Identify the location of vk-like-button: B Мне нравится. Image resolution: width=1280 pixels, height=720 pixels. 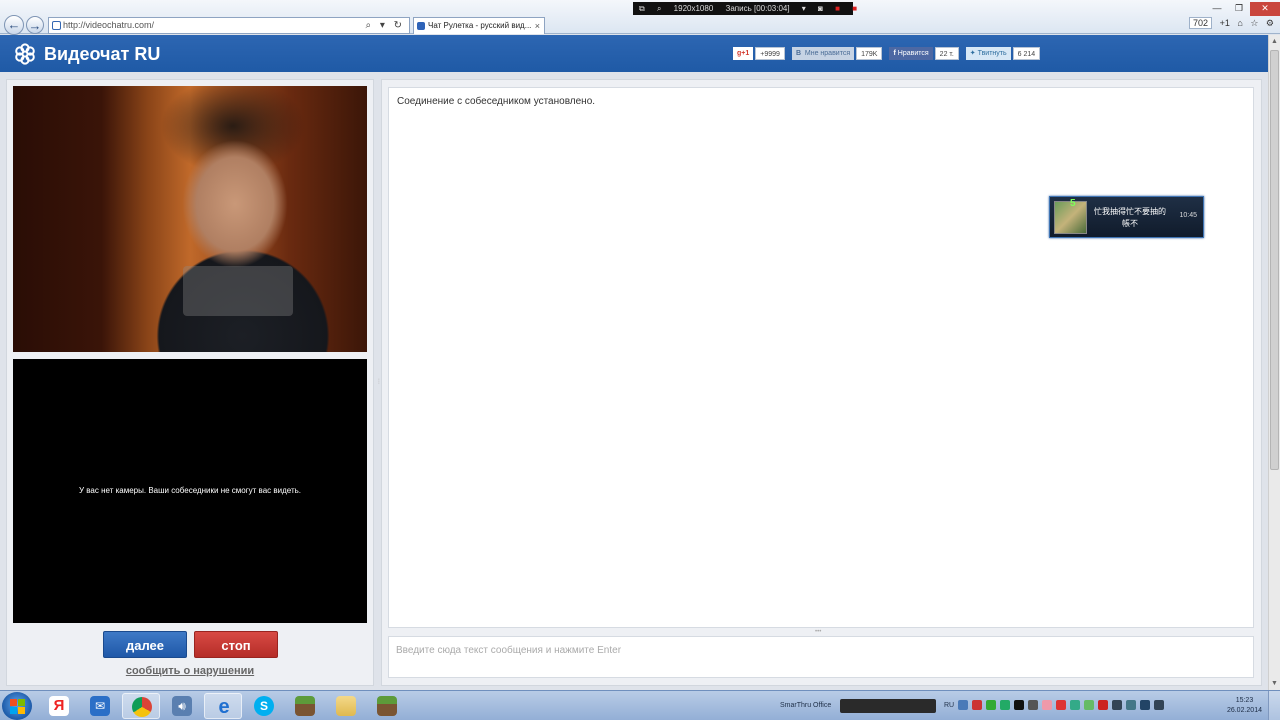
(823, 53).